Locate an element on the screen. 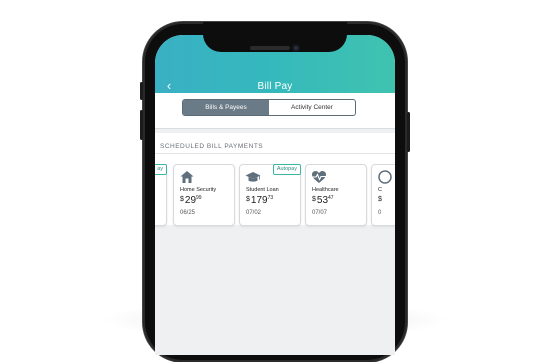 This screenshot has width=550, height=362. bill-name: C is located at coordinates (380, 190).